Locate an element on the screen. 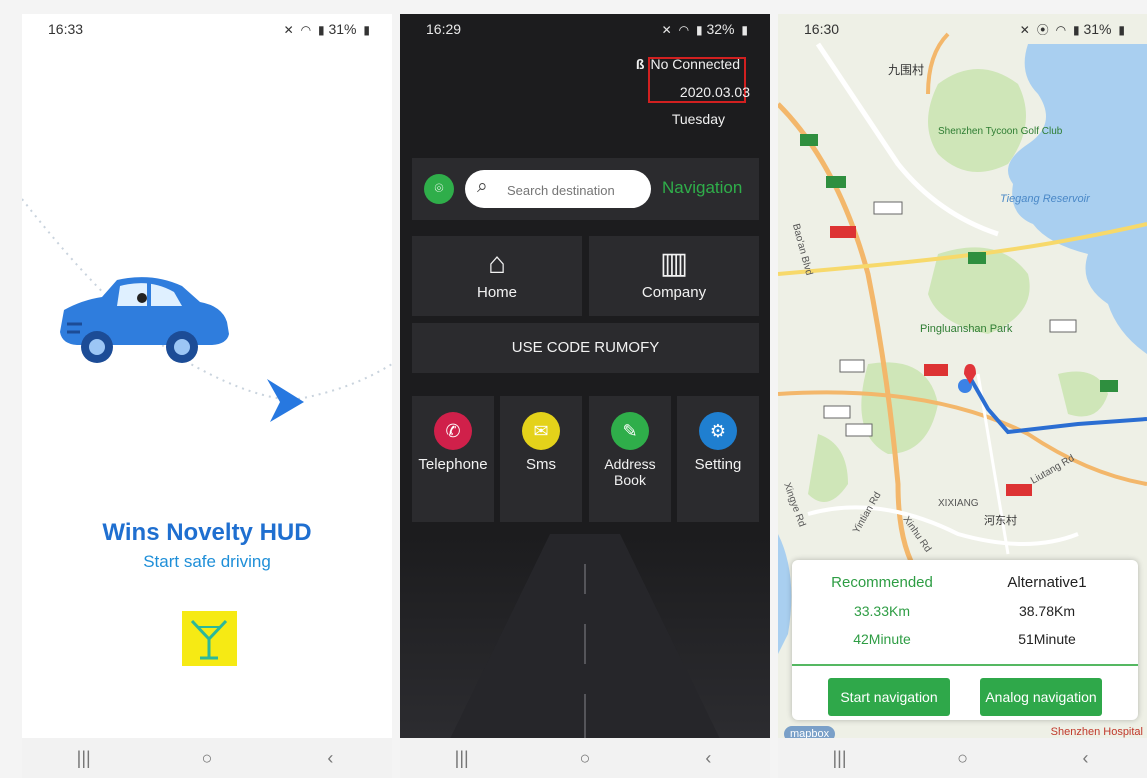 This screenshot has width=1147, height=778. setting-tile: ⚙ Setting is located at coordinates (718, 459).